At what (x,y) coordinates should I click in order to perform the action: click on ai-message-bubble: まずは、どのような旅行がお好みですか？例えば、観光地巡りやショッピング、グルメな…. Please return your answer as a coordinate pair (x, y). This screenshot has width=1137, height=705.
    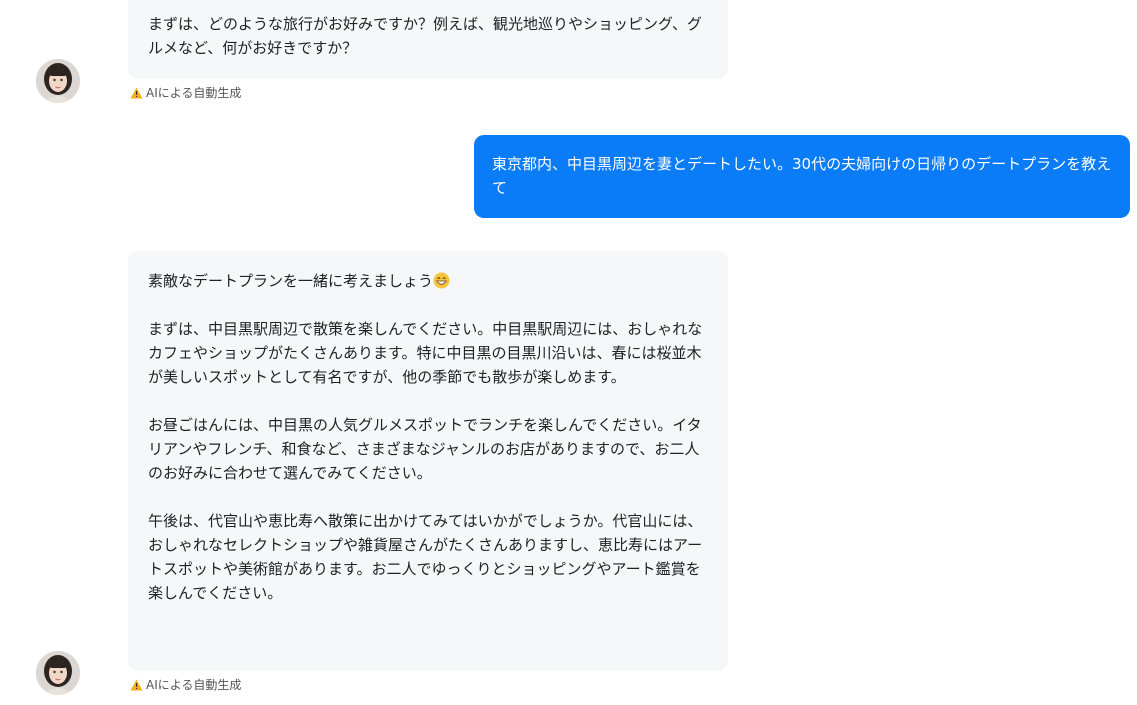
    Looking at the image, I should click on (428, 39).